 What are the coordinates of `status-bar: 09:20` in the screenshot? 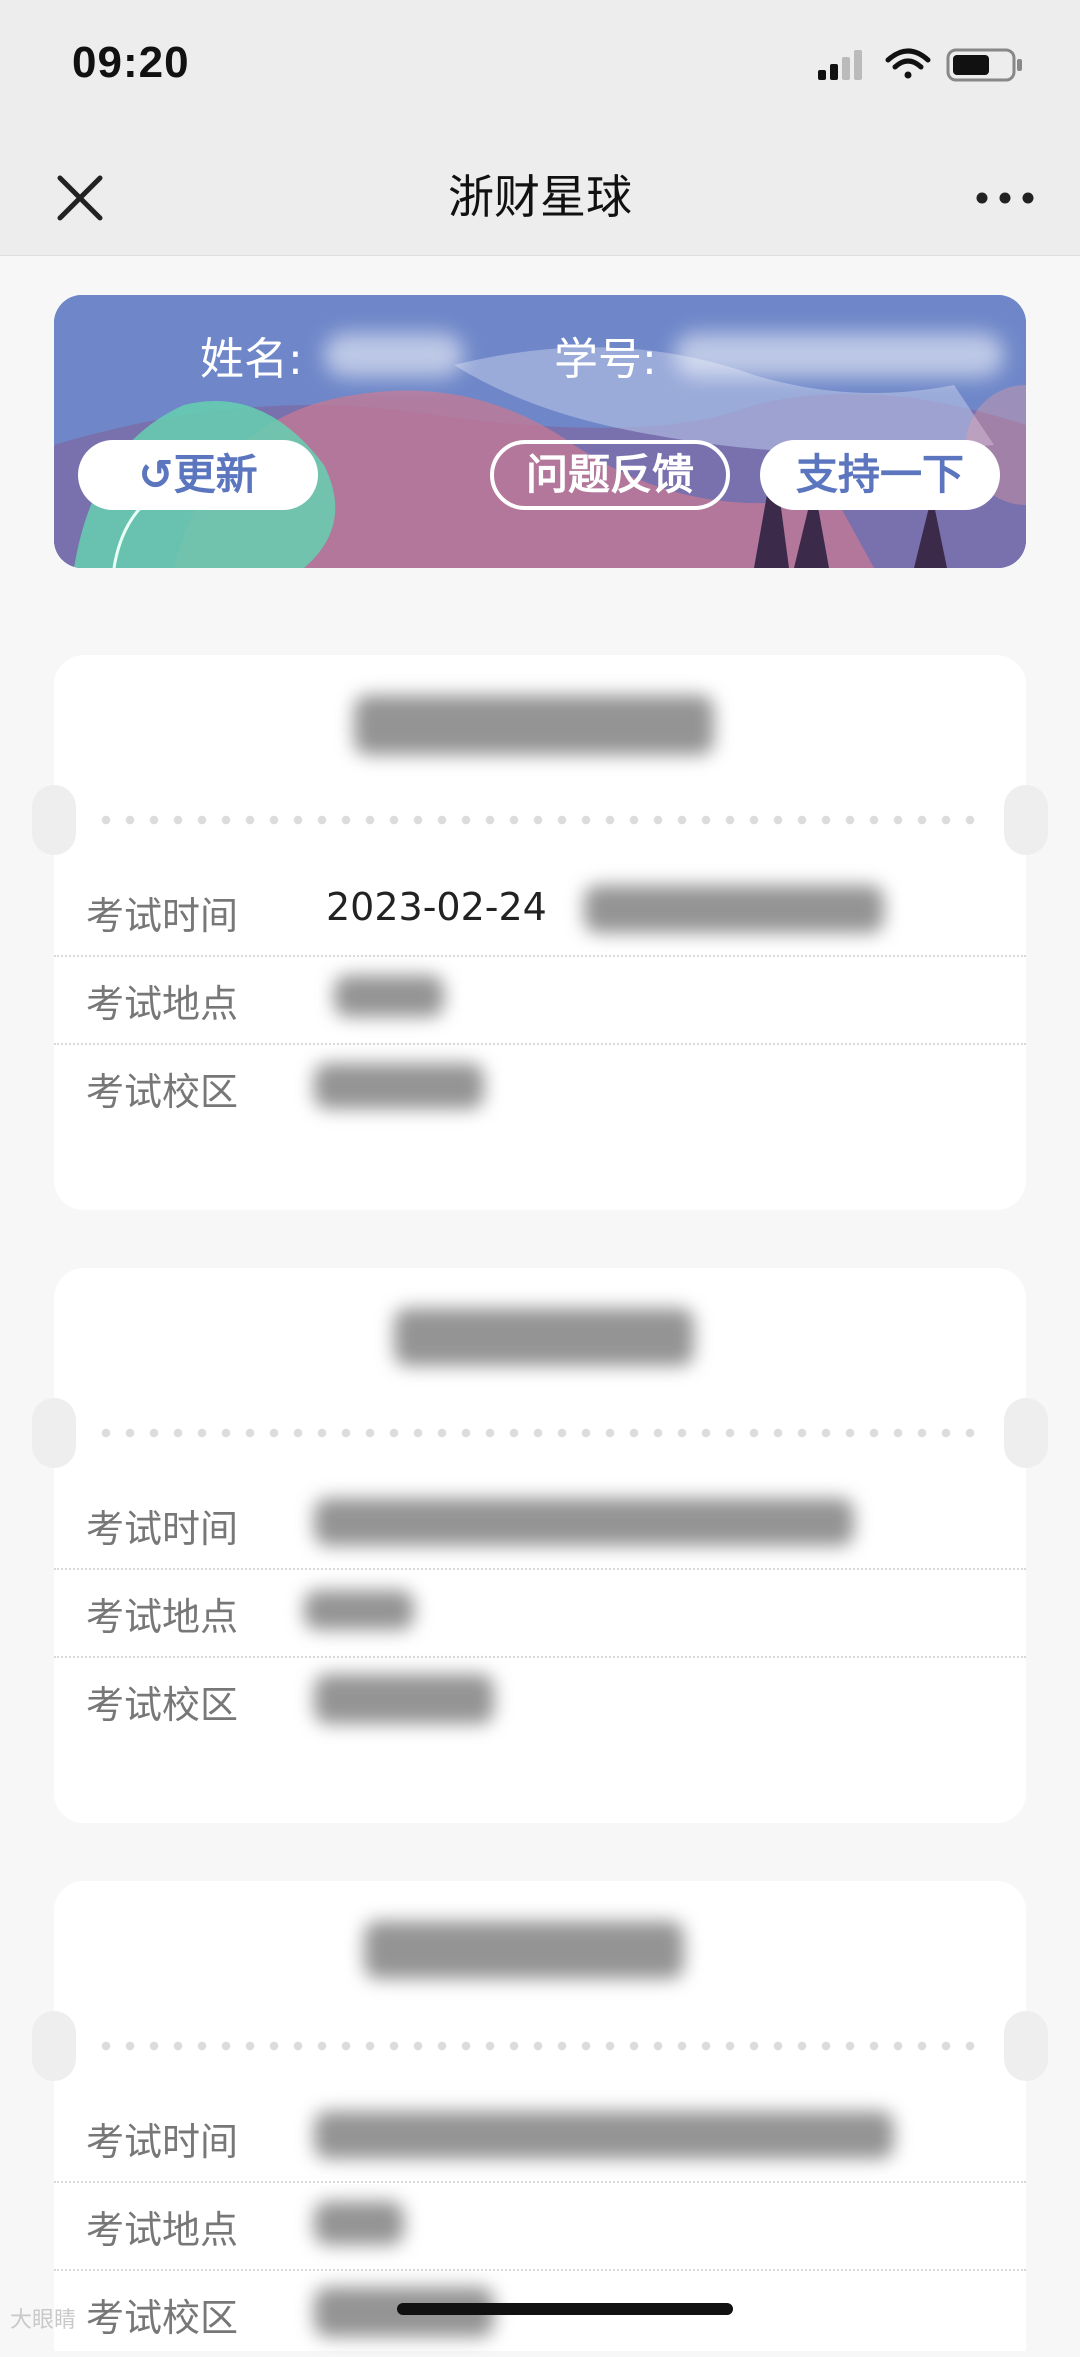 It's located at (540, 70).